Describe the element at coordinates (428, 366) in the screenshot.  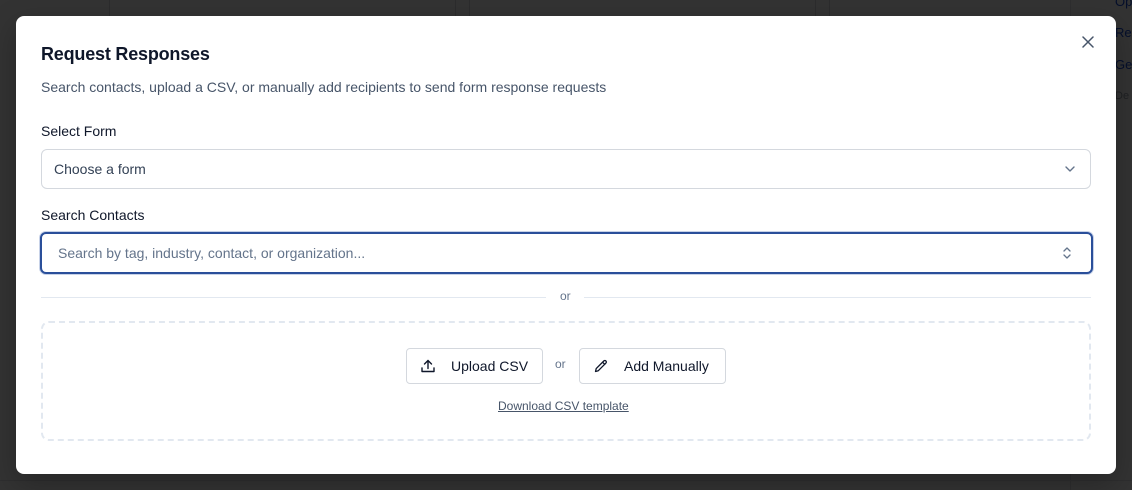
I see `upload-icon` at that location.